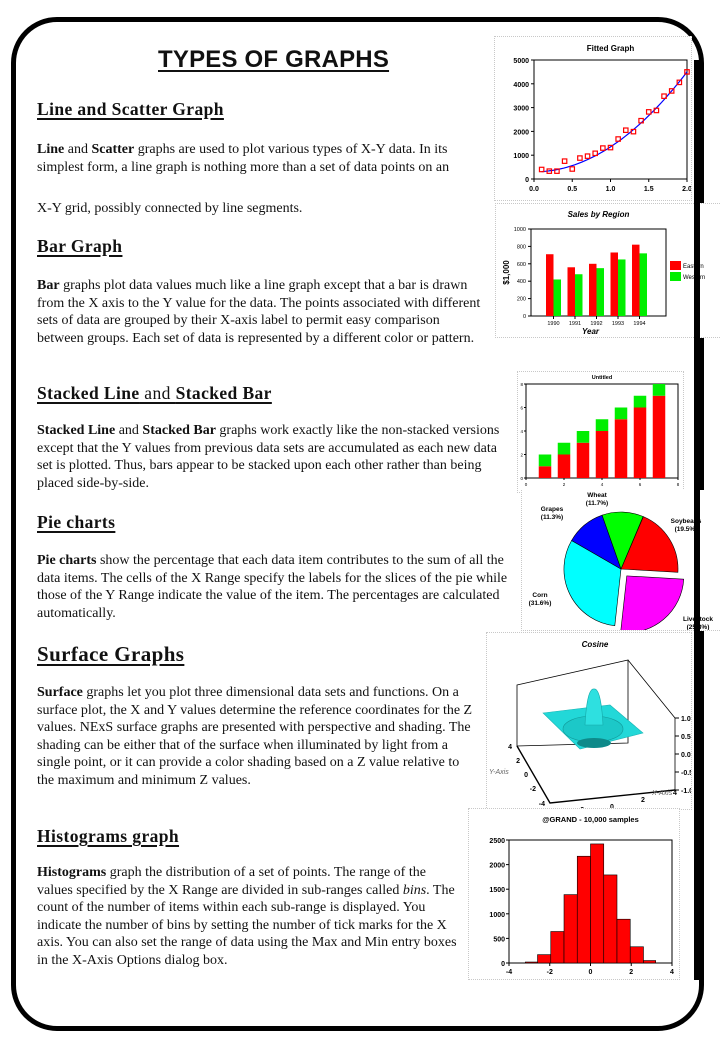  I want to click on y-axis-label: $1,000, so click(506, 272).